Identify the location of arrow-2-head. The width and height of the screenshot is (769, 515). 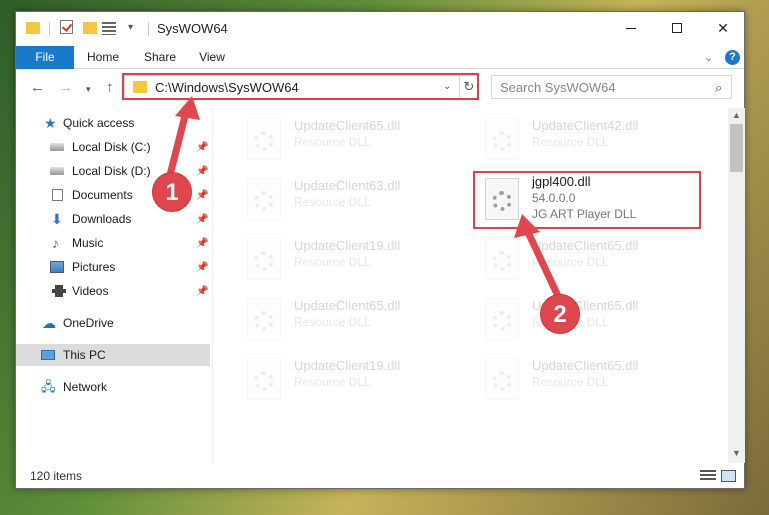
(527, 226).